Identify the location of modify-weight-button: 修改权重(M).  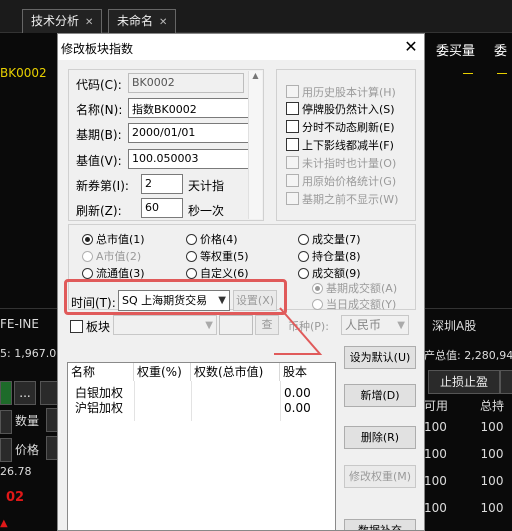
(380, 476).